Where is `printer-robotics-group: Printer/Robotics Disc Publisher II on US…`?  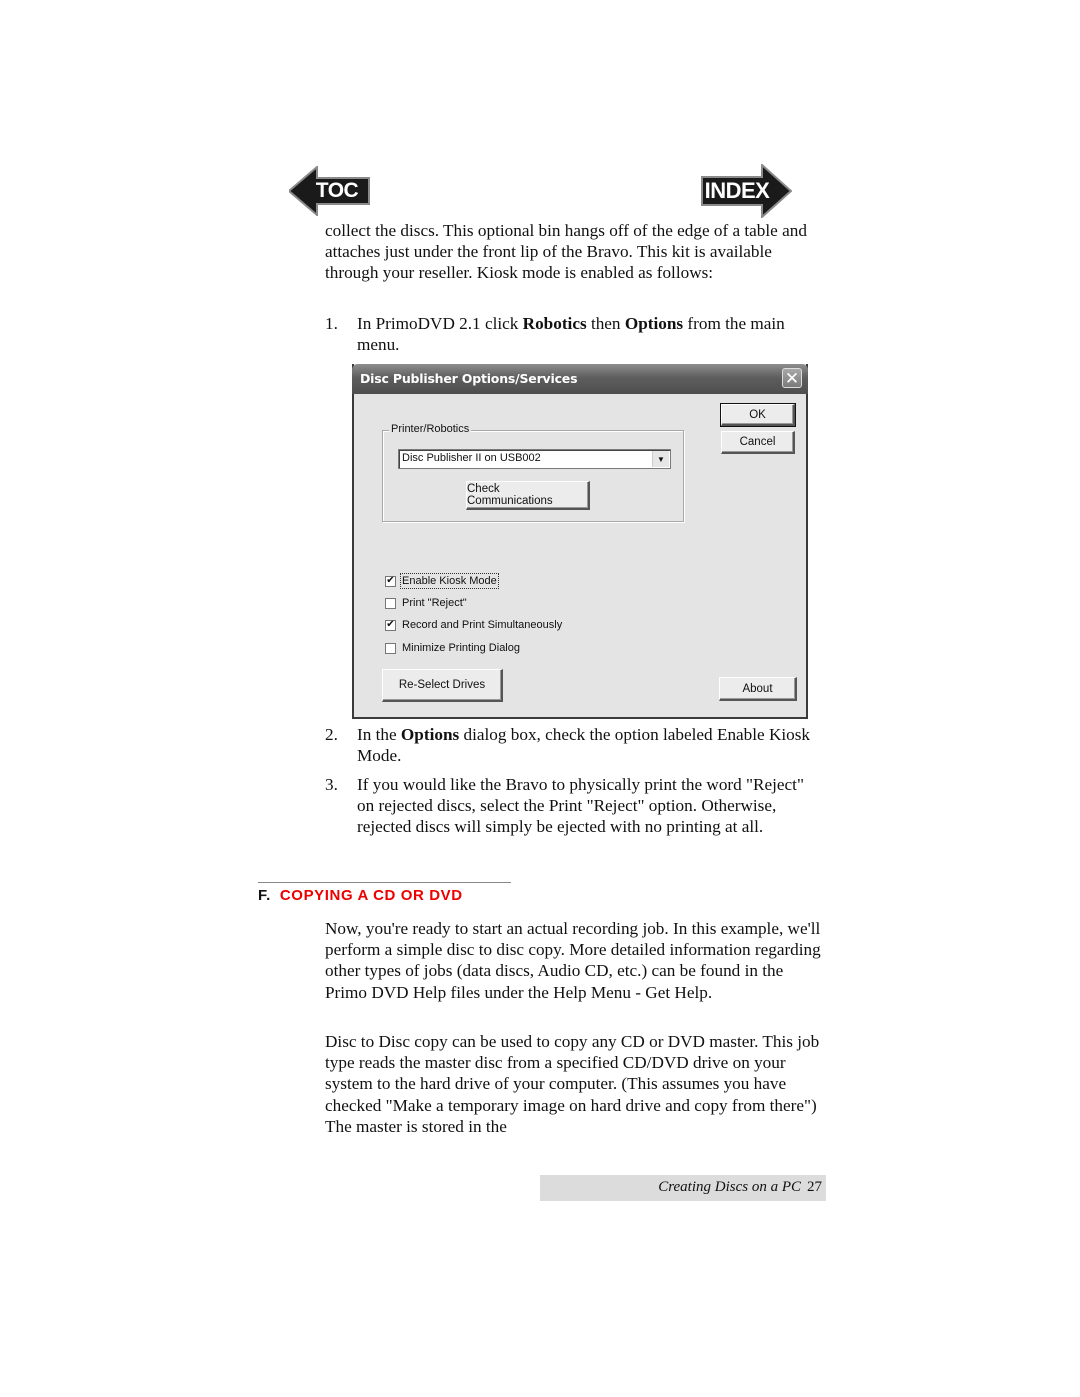 printer-robotics-group: Printer/Robotics Disc Publisher II on US… is located at coordinates (533, 472).